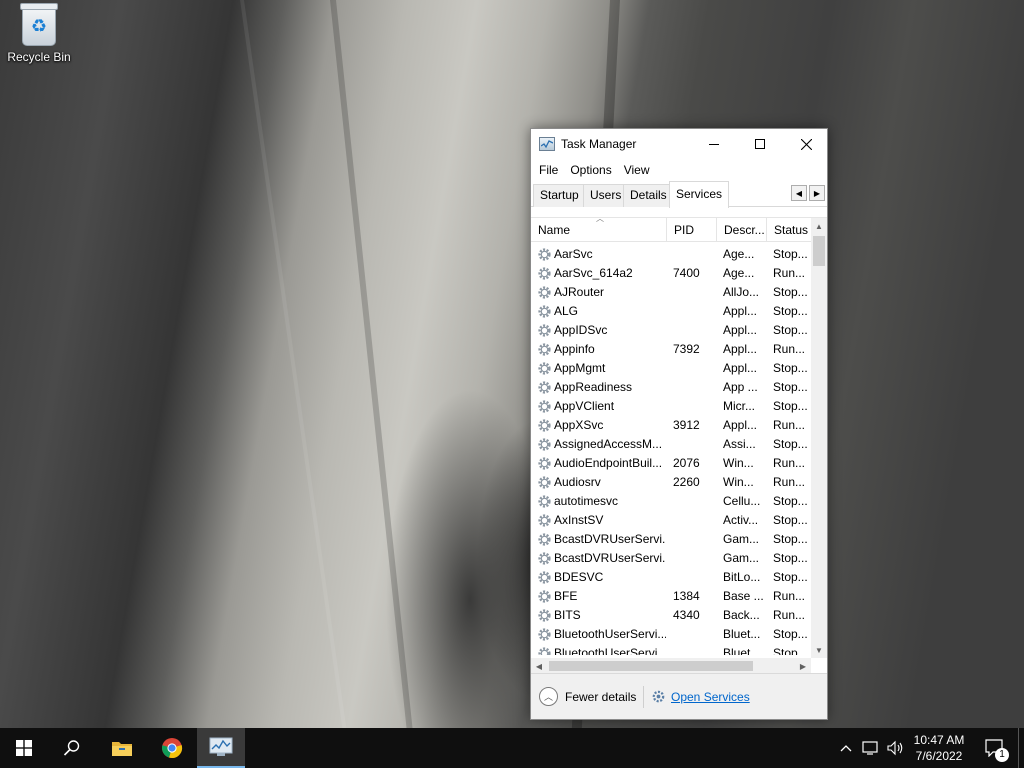 This screenshot has width=1024, height=768. I want to click on title-bar: Task Manager, so click(679, 144).